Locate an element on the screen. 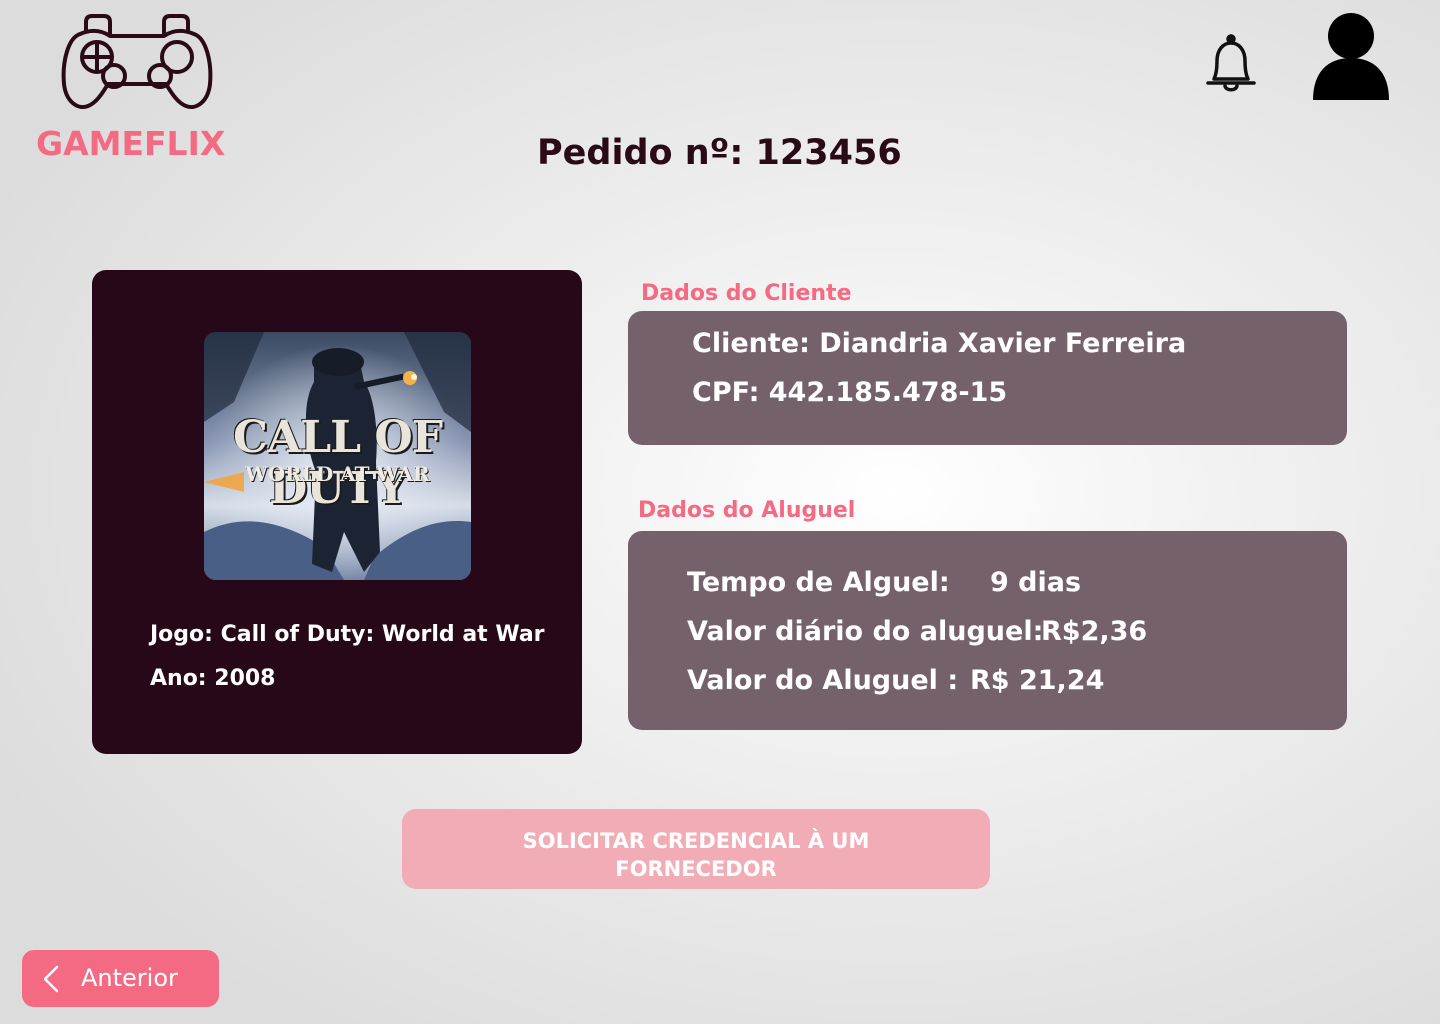 This screenshot has height=1024, width=1440. rental-daily-value: R$2,36 is located at coordinates (1094, 631).